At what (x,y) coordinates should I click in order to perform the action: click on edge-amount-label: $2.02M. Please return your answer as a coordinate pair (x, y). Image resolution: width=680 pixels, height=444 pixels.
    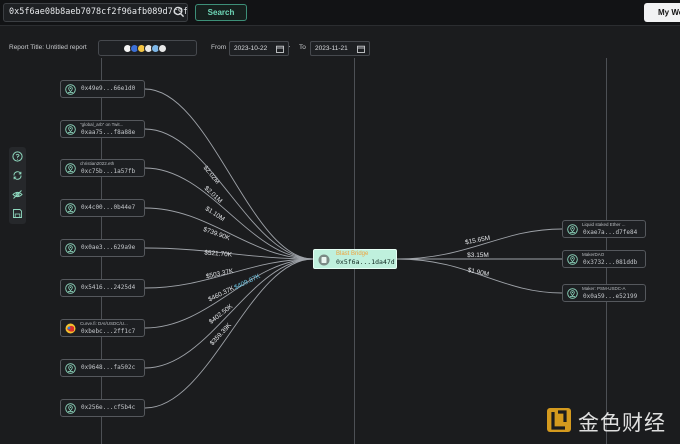
    Looking at the image, I should click on (211, 174).